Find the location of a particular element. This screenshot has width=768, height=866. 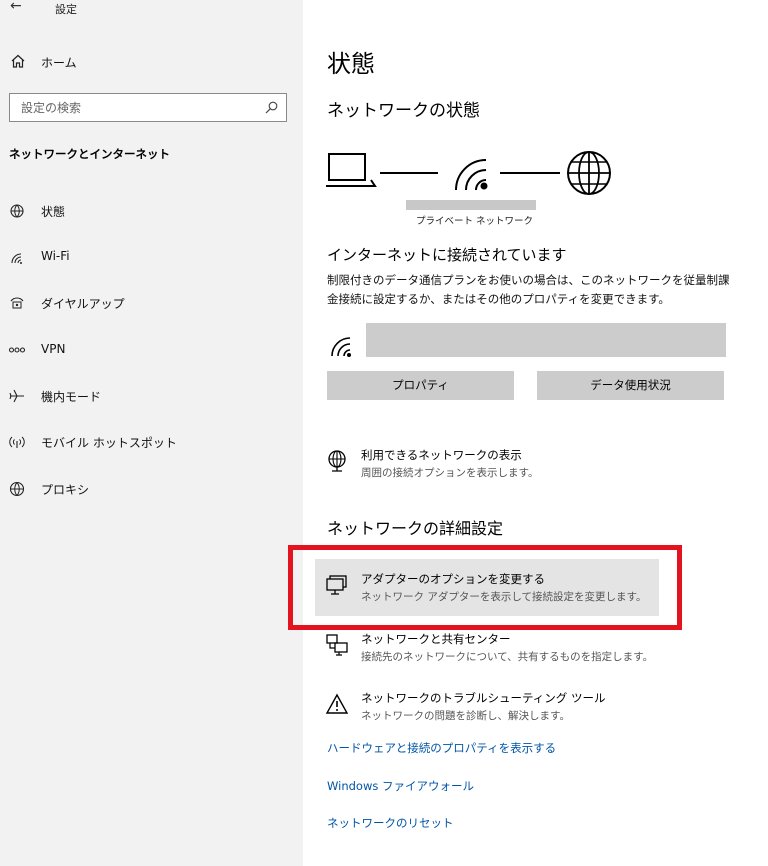

item-description: 接続先のネットワークについて、共有するものを指定します。 is located at coordinates (507, 657).